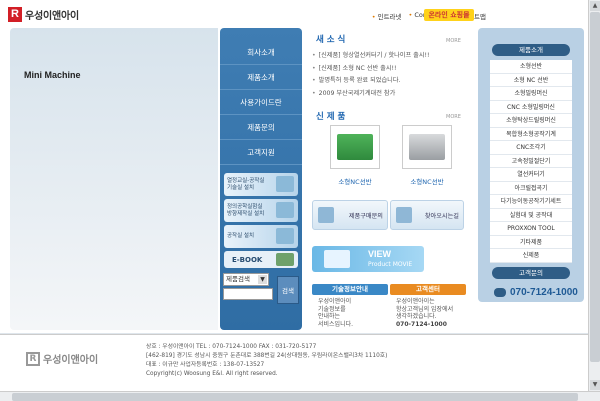 The width and height of the screenshot is (600, 401). Describe the element at coordinates (404, 215) in the screenshot. I see `map-icon` at that location.